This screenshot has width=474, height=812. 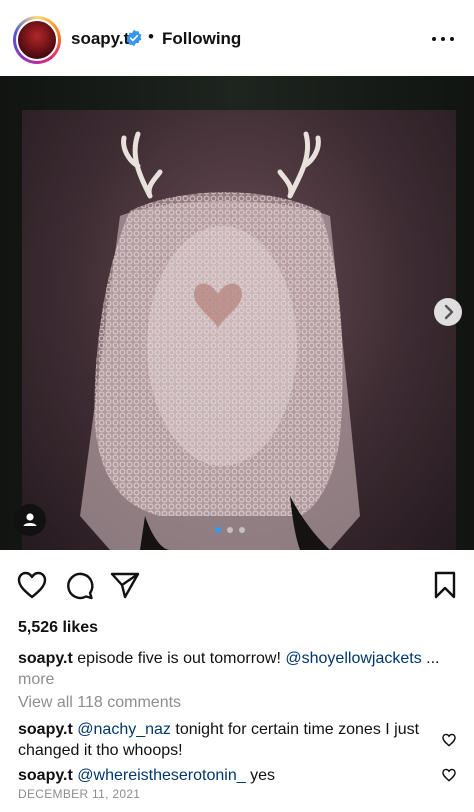 I want to click on avatar-image, so click(x=37, y=40).